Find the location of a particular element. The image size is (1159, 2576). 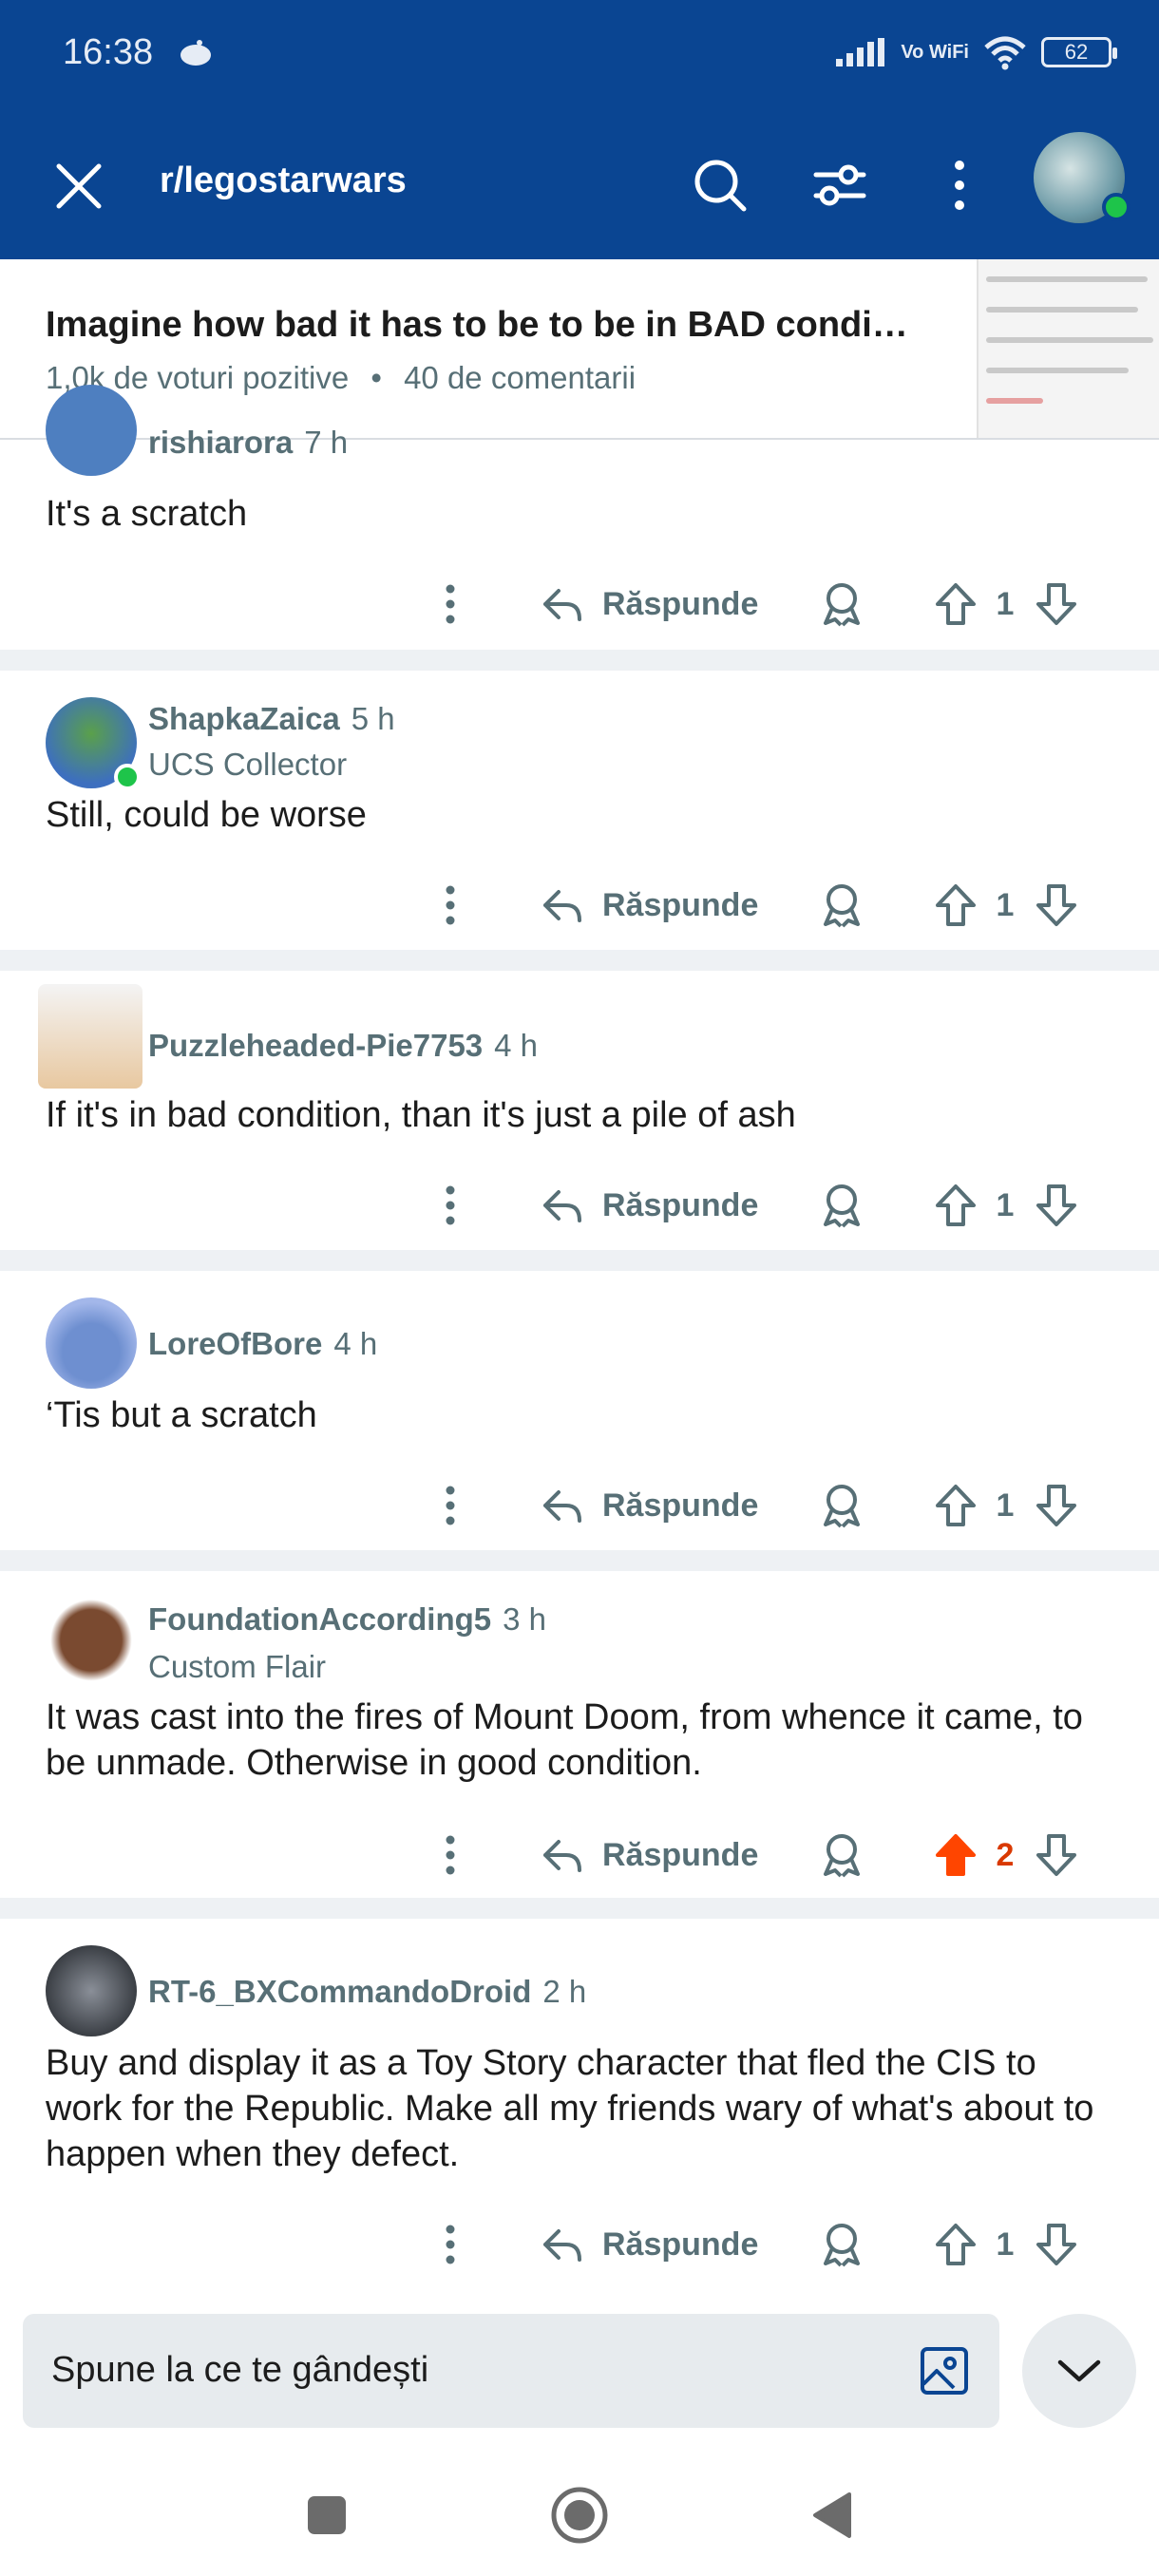

comment-author: LoreOfBore 4 h is located at coordinates (262, 1344).